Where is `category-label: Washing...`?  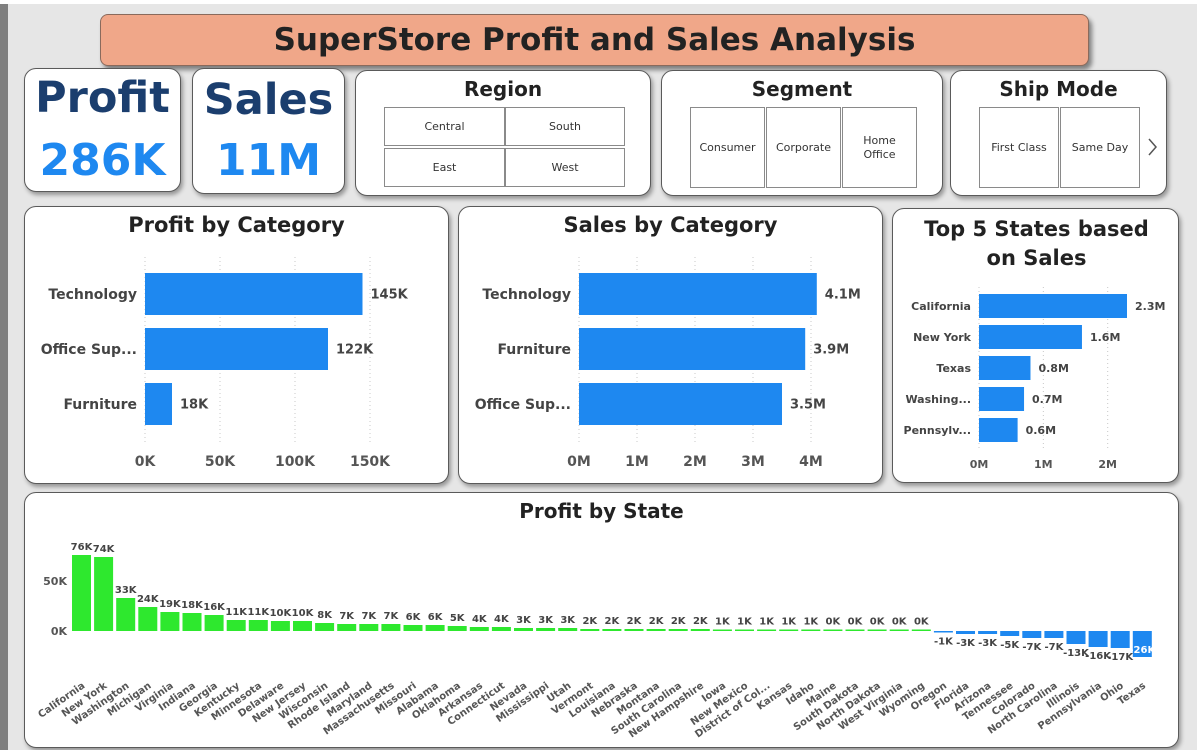 category-label: Washing... is located at coordinates (938, 399).